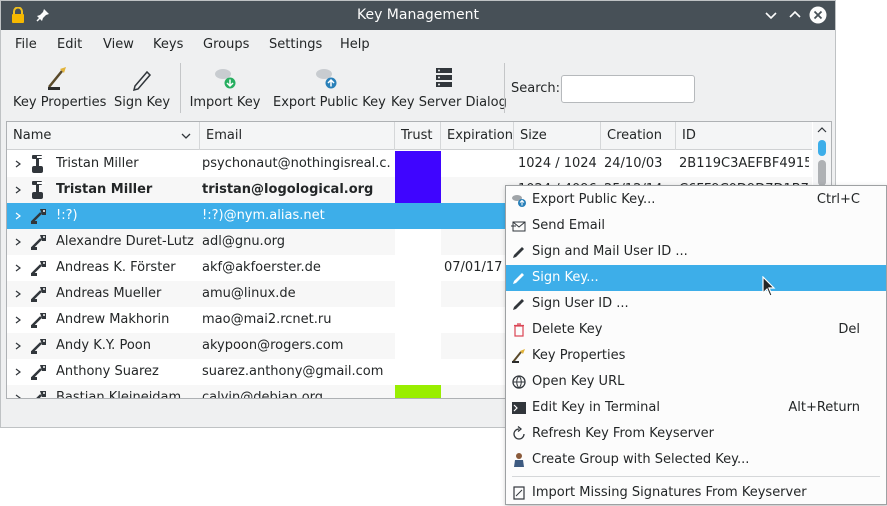 The image size is (887, 506). What do you see at coordinates (628, 89) in the screenshot?
I see `search-input` at bounding box center [628, 89].